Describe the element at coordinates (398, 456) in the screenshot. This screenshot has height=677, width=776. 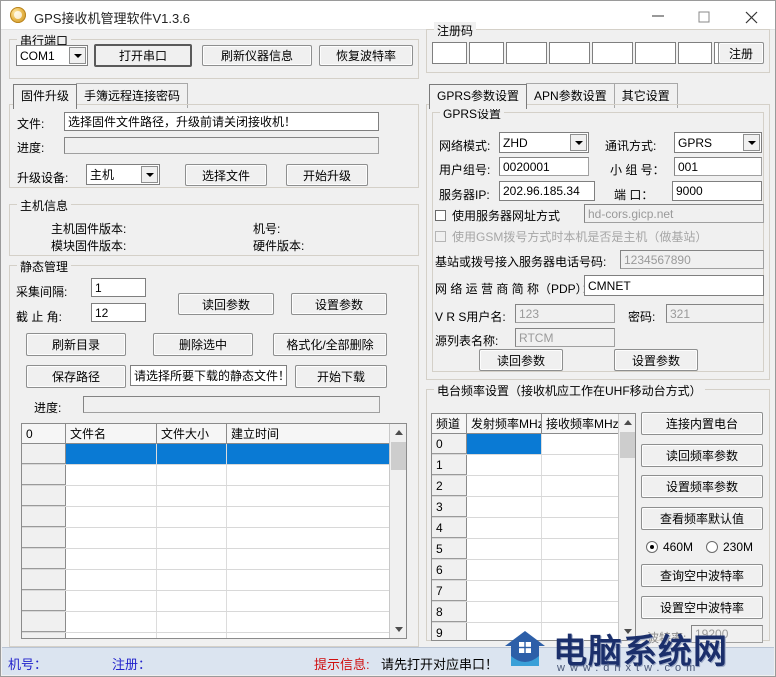
I see `scroll-thumb` at that location.